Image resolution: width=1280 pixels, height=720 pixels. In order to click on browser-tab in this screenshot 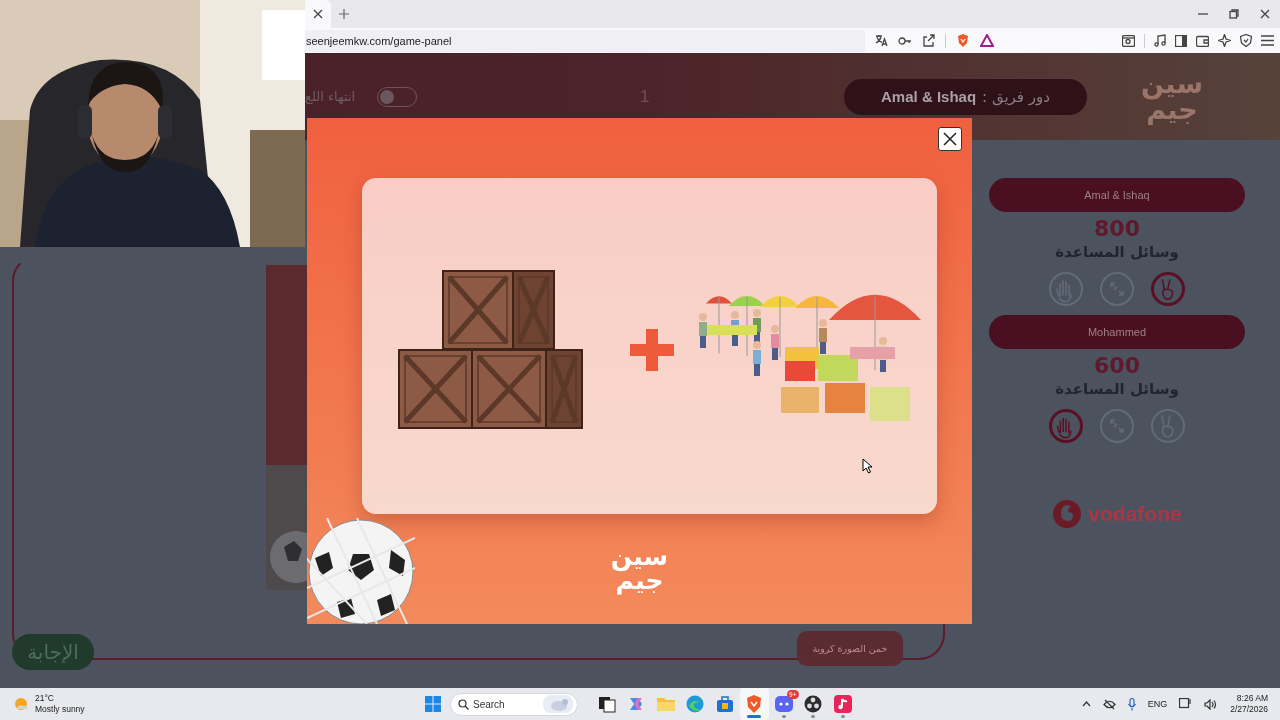, I will do `click(318, 14)`.